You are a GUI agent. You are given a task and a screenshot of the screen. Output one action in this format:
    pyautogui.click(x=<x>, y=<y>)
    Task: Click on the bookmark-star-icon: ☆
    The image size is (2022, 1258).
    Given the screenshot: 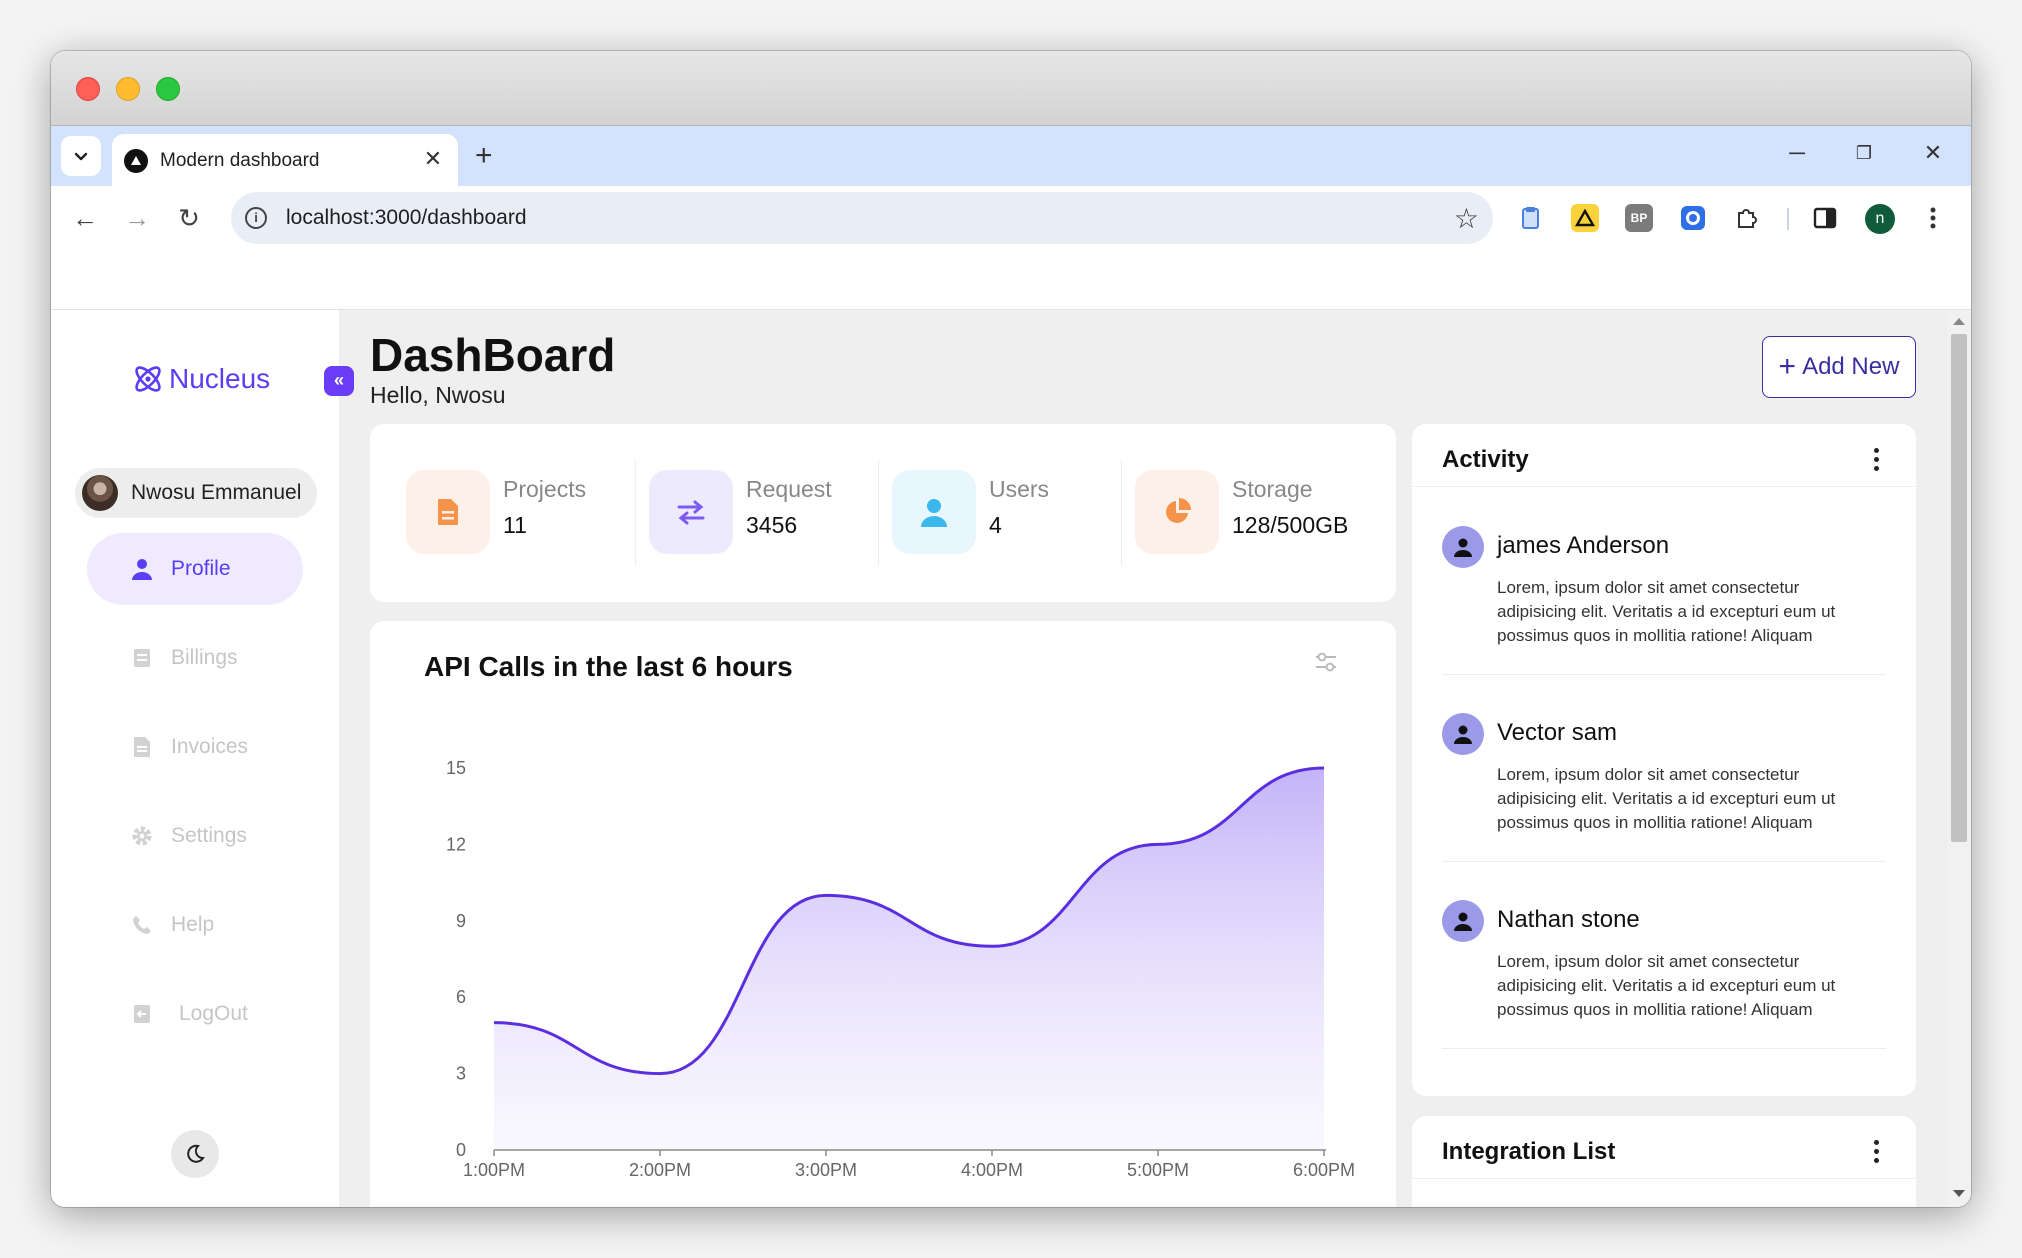 What is the action you would take?
    pyautogui.click(x=1466, y=218)
    